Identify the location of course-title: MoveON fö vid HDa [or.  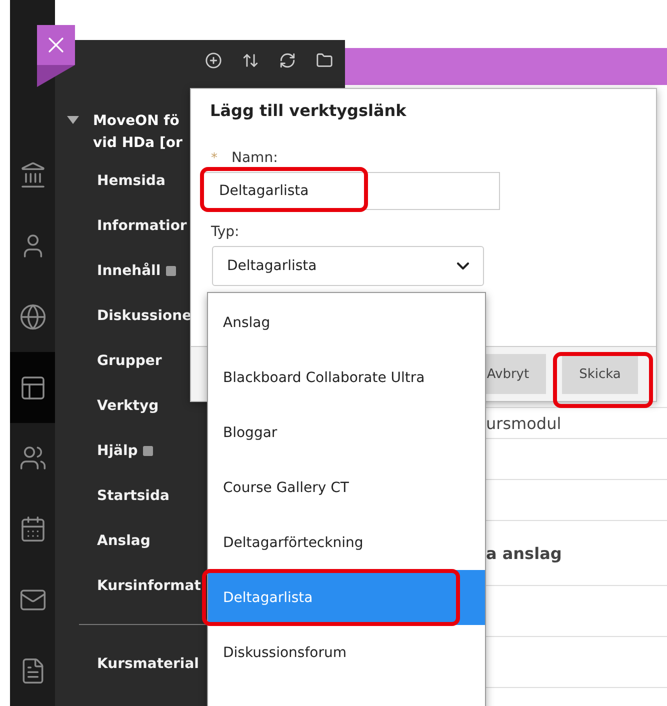
(137, 132).